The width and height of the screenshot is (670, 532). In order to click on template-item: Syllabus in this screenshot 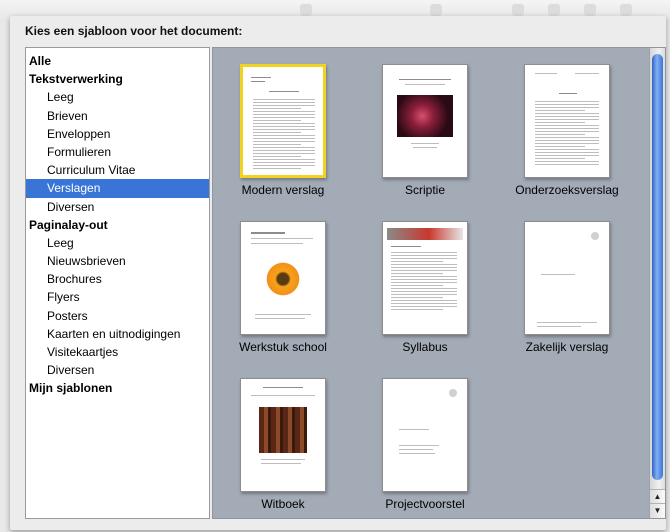, I will do `click(425, 287)`.